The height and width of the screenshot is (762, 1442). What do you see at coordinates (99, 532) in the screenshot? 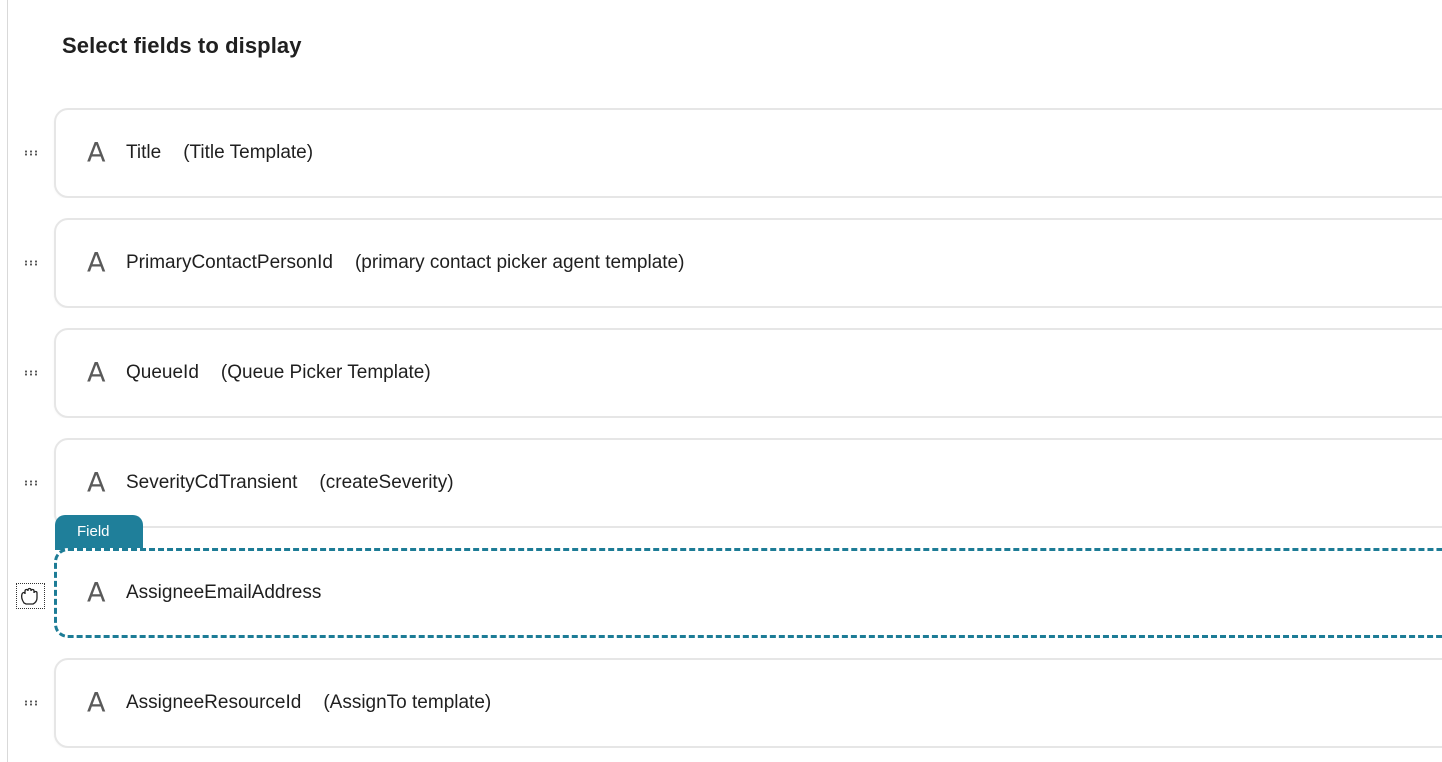
I see `field-type-tag: Field` at bounding box center [99, 532].